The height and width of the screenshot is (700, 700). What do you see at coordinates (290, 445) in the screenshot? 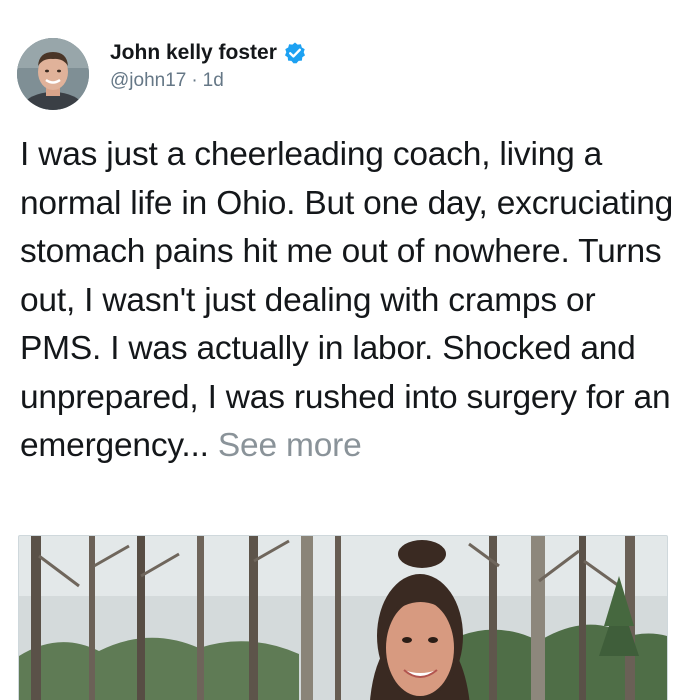
I see `see-more-link: See more` at bounding box center [290, 445].